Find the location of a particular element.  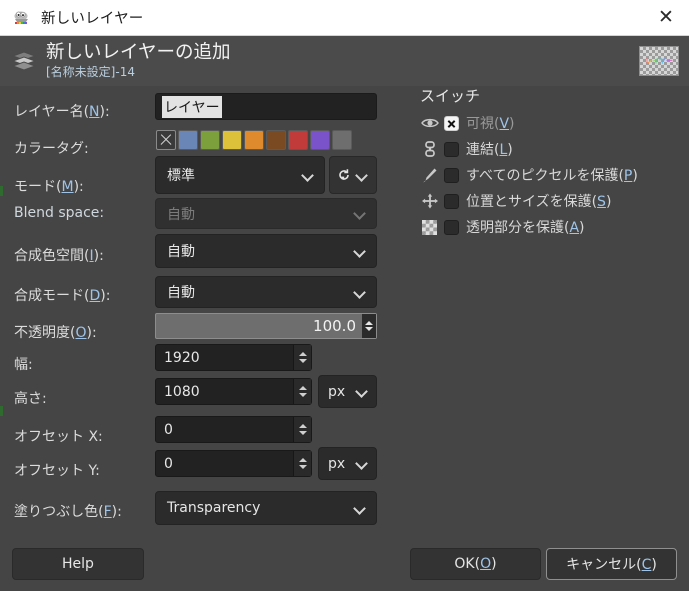

layer-name-input: レイヤー is located at coordinates (266, 106).